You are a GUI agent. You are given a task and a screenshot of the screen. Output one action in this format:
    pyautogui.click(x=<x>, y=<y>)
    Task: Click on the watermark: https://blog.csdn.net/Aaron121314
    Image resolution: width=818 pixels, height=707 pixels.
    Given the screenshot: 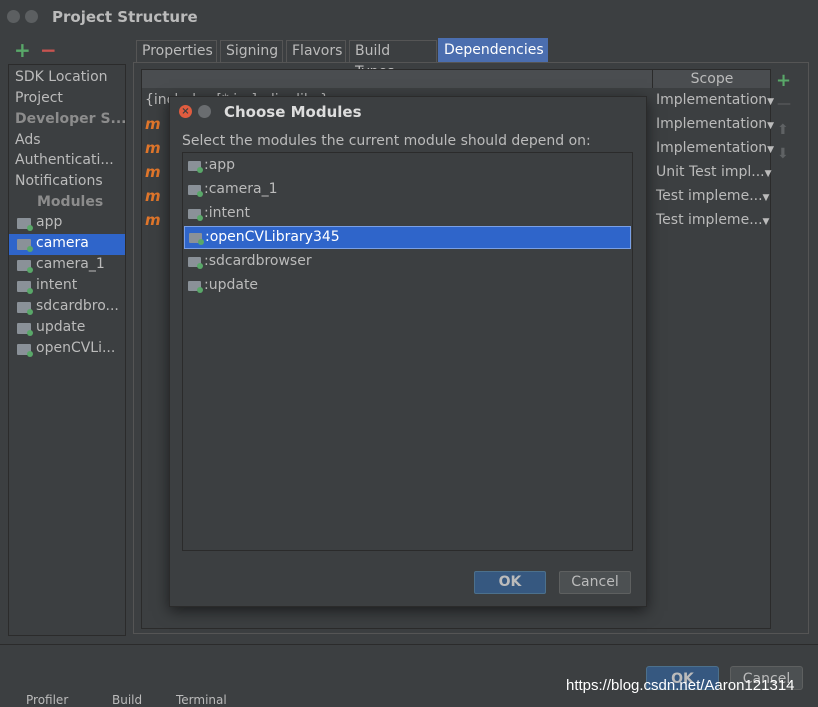 What is the action you would take?
    pyautogui.click(x=680, y=685)
    